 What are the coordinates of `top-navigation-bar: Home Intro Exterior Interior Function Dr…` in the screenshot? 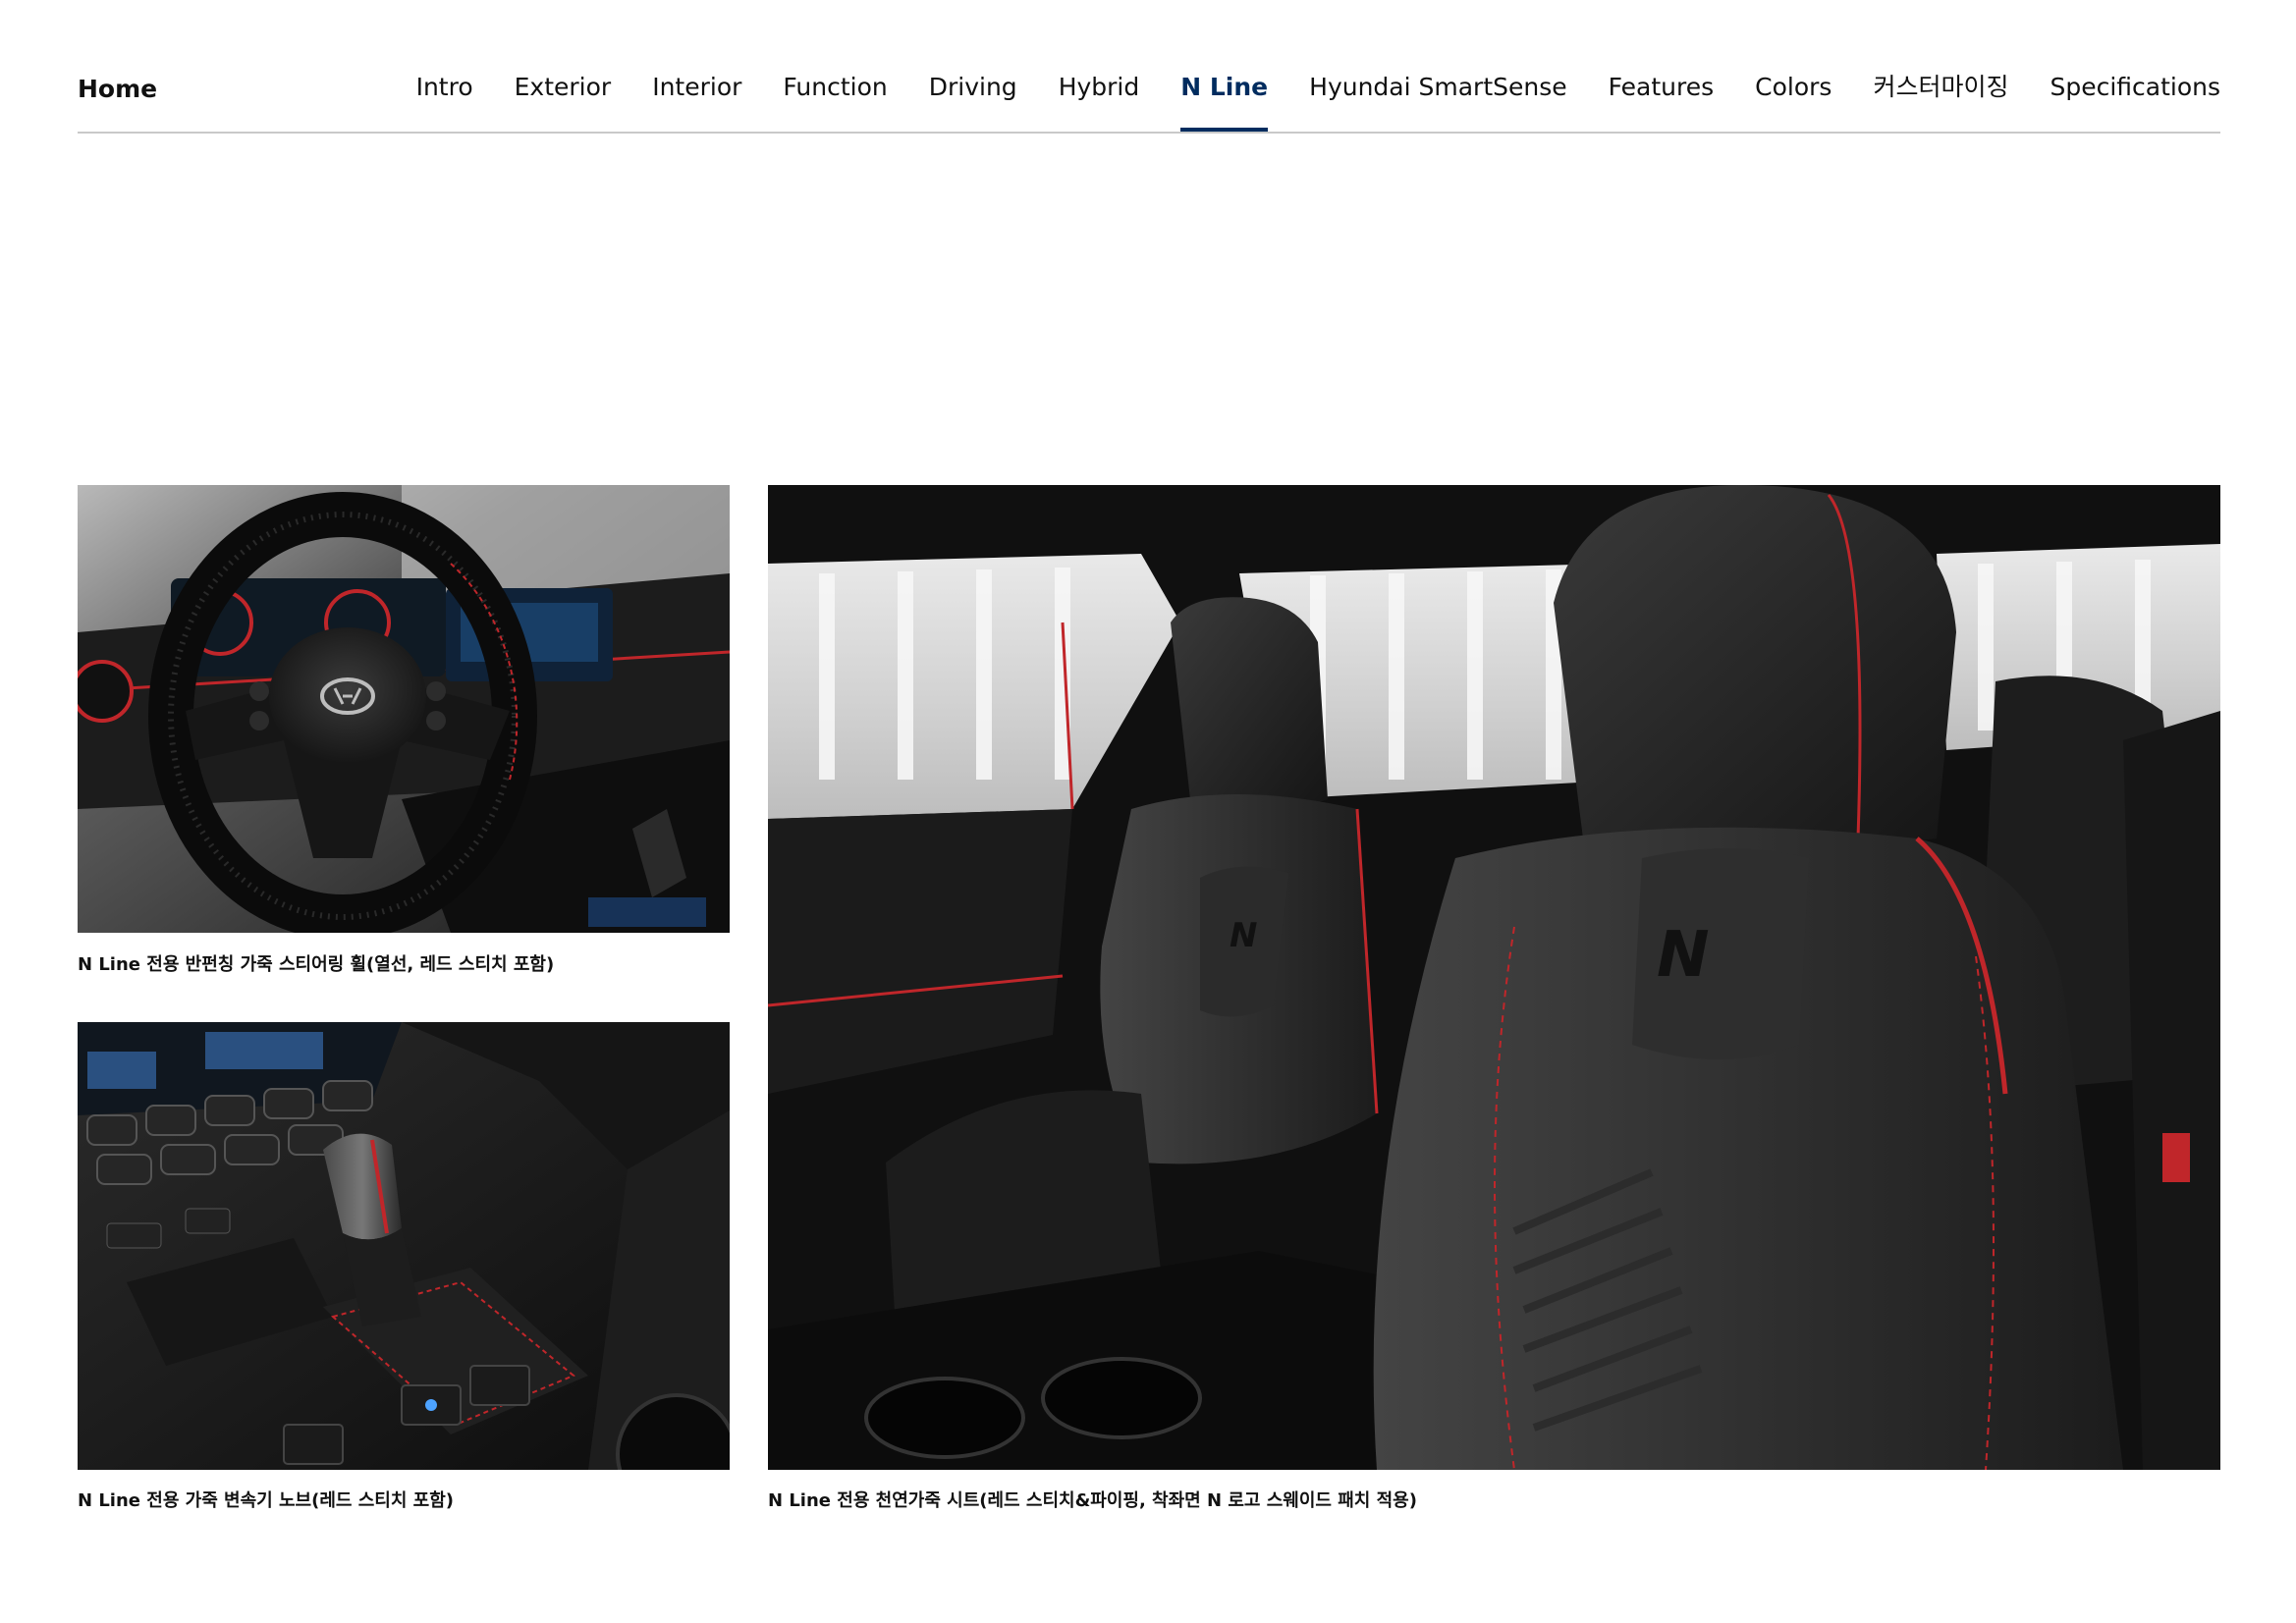 It's located at (1149, 67).